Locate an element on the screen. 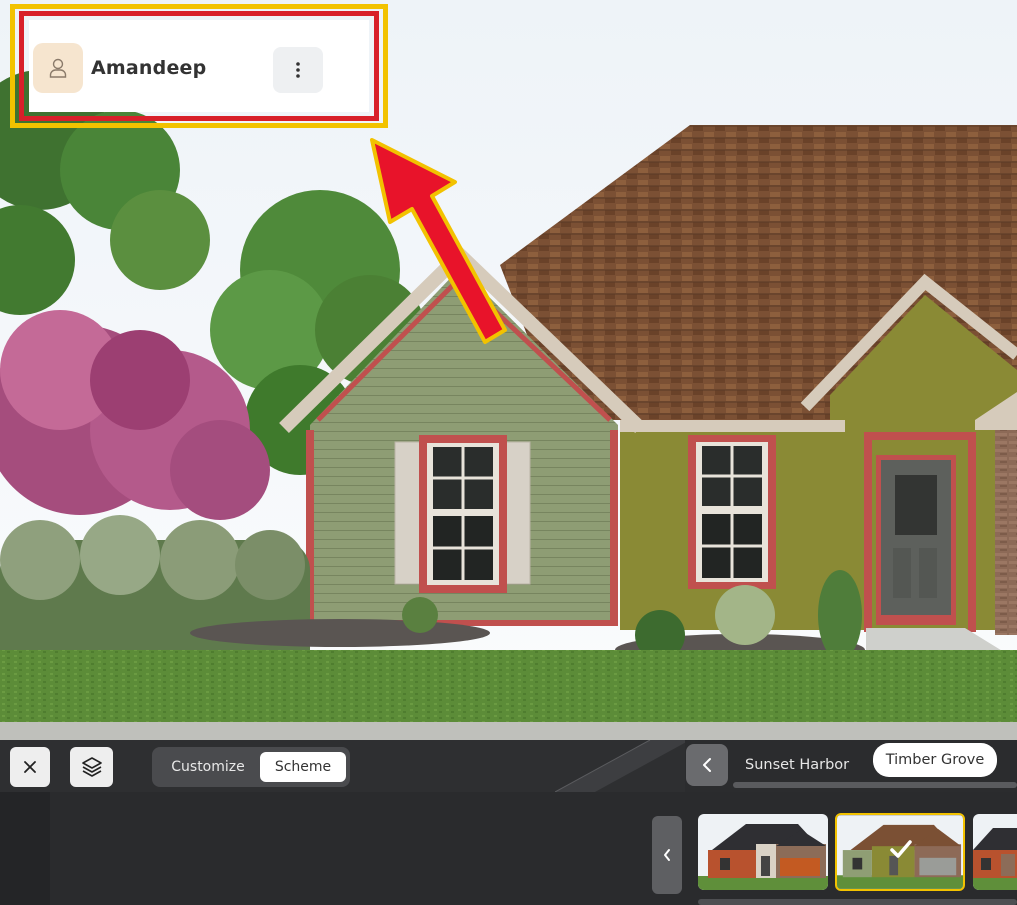 The width and height of the screenshot is (1017, 905). scheme-scrollbar is located at coordinates (875, 785).